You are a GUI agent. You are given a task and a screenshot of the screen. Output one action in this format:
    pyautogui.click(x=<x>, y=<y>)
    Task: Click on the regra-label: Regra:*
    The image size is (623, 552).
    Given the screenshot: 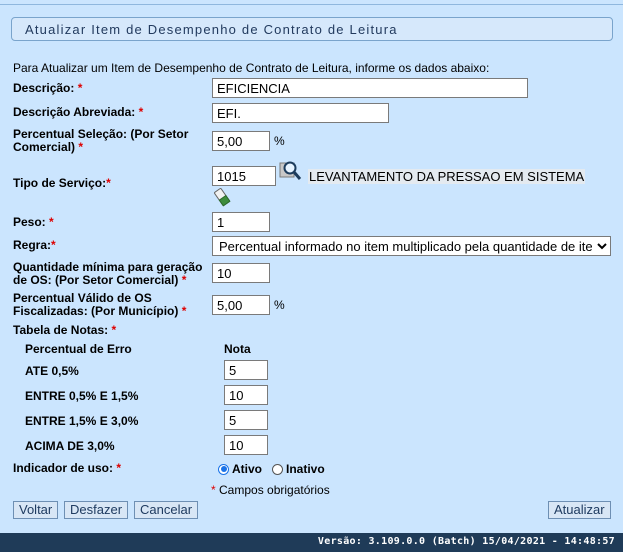 What is the action you would take?
    pyautogui.click(x=34, y=245)
    